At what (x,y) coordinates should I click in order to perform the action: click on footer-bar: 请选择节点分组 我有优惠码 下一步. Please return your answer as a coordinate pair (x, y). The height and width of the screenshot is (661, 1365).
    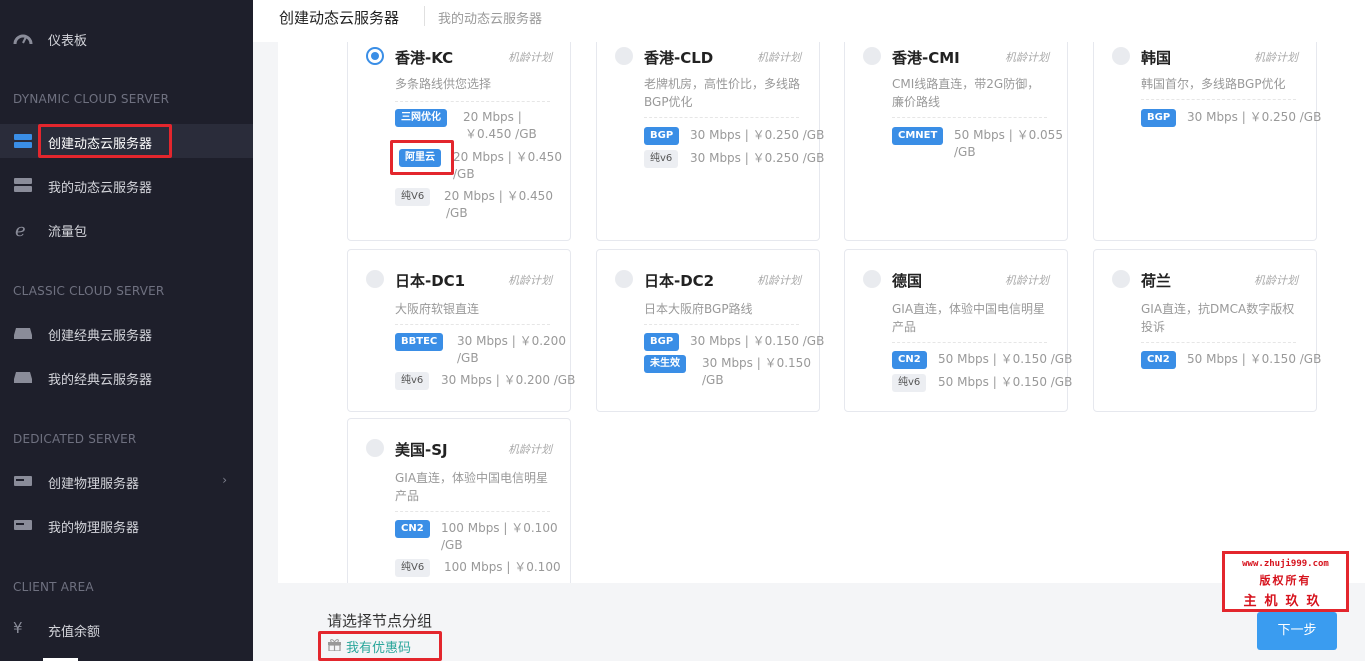
    Looking at the image, I should click on (821, 622).